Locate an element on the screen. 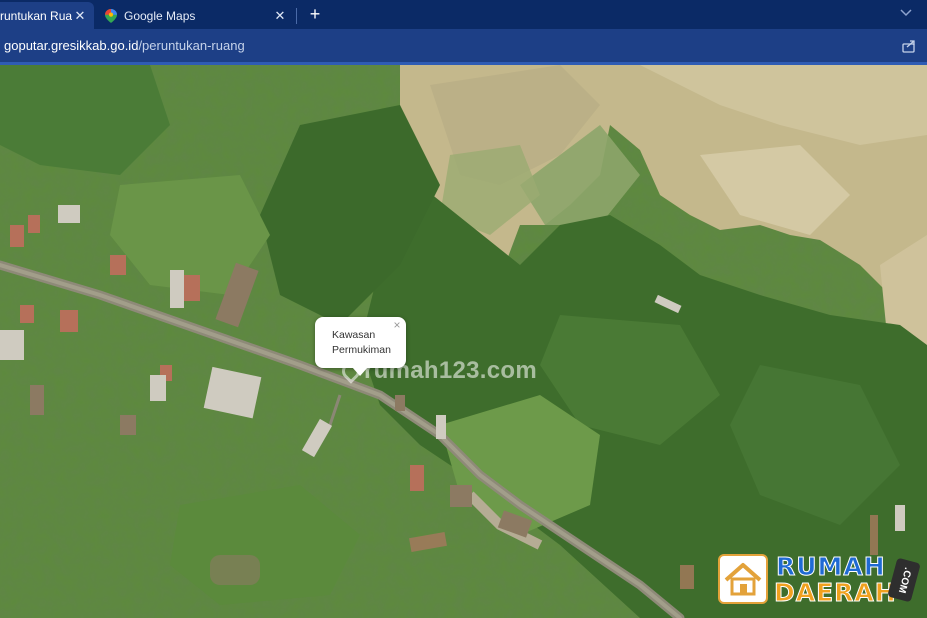 This screenshot has width=927, height=618. google-maps-favicon is located at coordinates (111, 15).